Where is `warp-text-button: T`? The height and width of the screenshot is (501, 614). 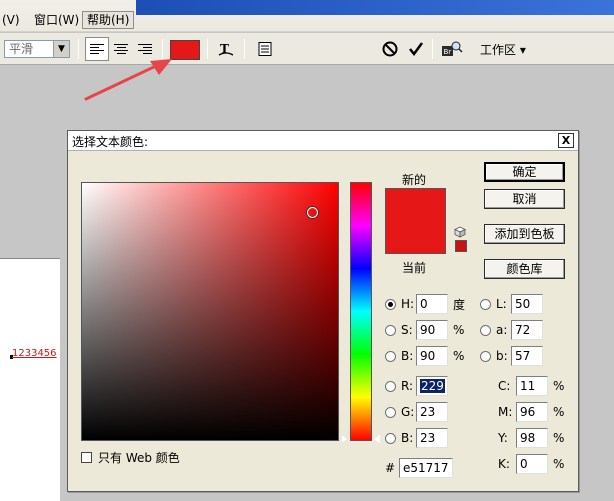
warp-text-button: T is located at coordinates (226, 49).